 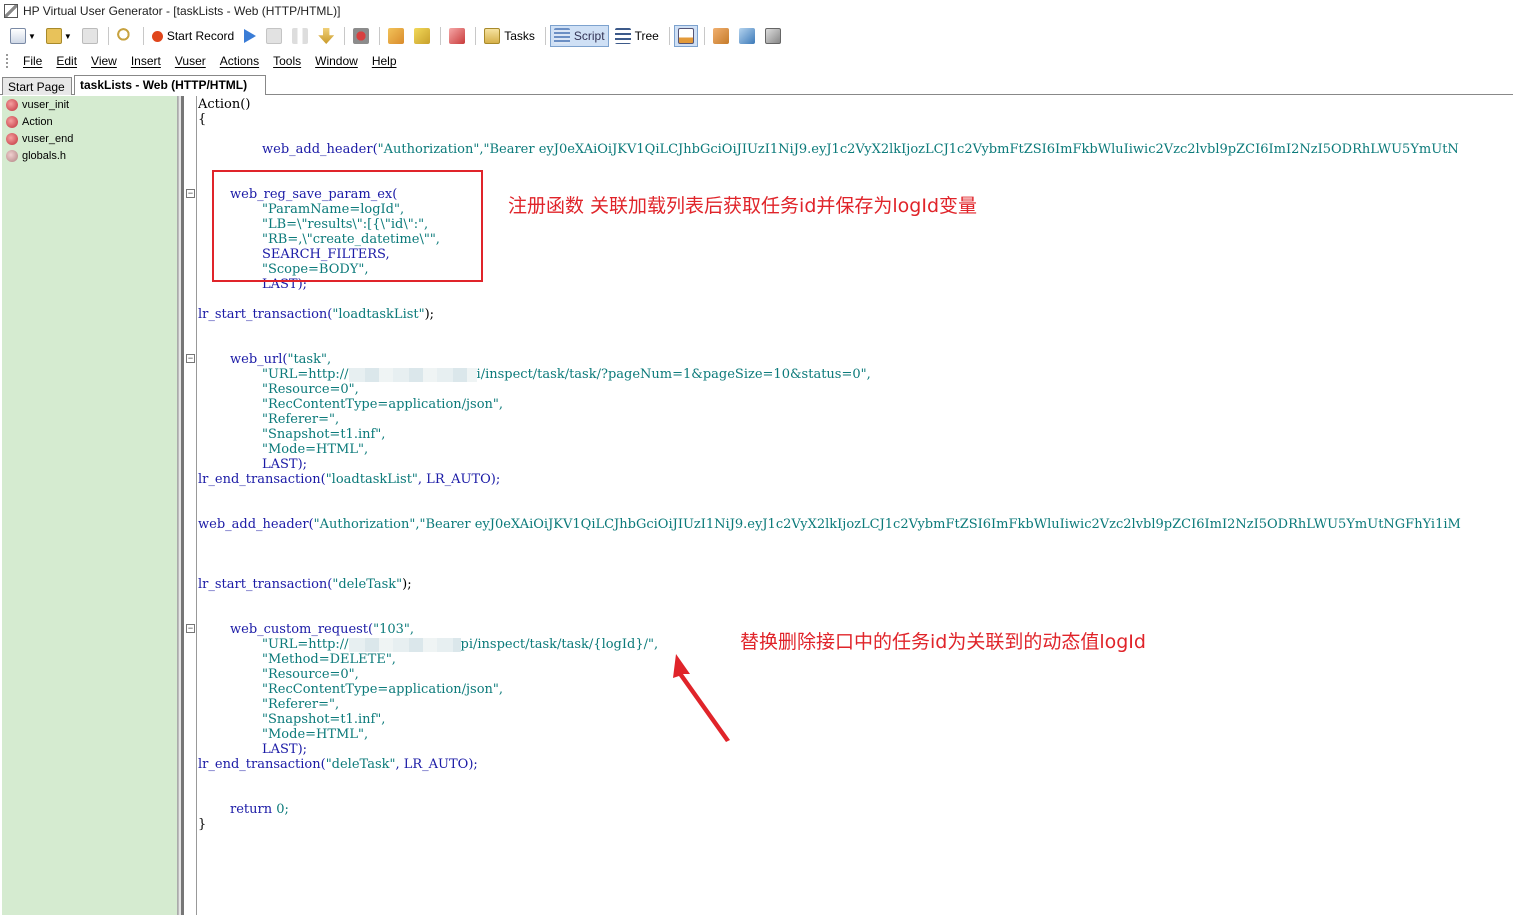 I want to click on transaction-icon, so click(x=457, y=36).